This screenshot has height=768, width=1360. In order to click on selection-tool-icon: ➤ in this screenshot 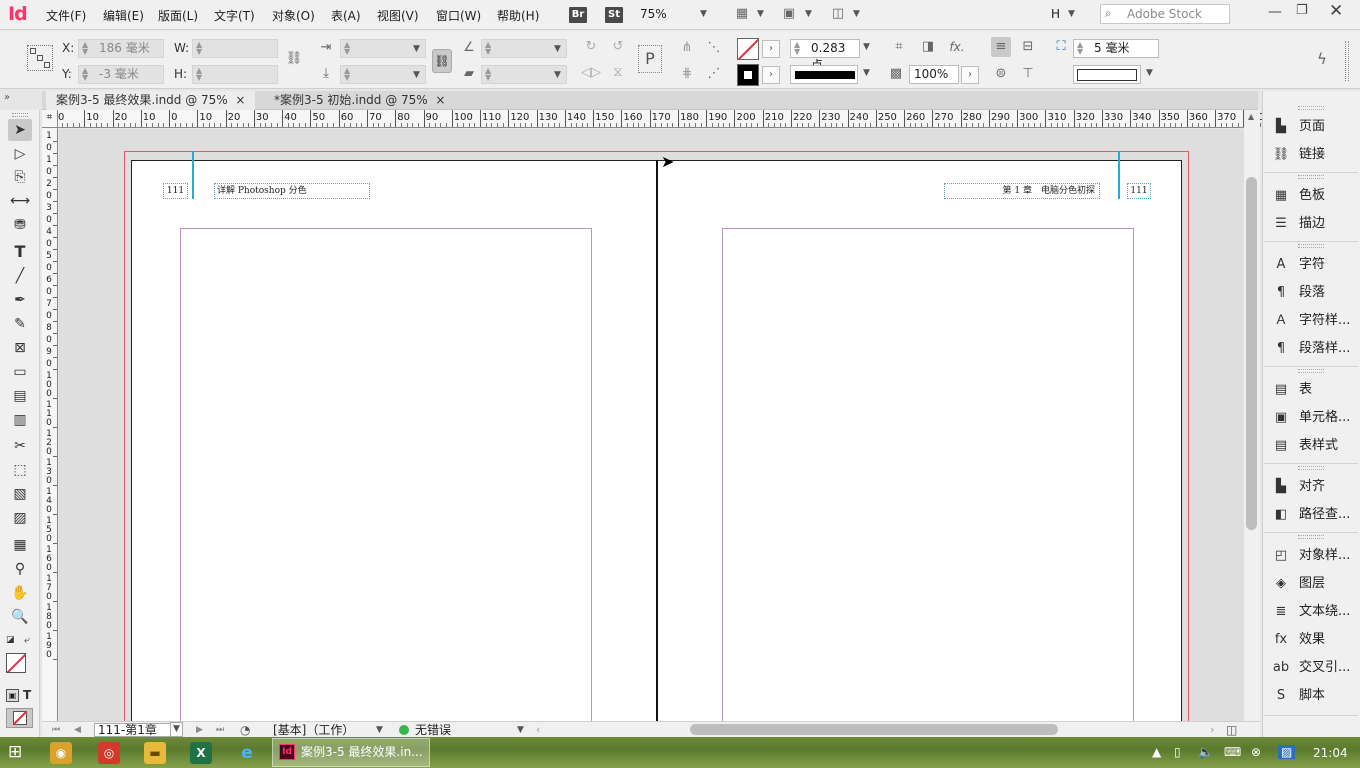, I will do `click(20, 130)`.